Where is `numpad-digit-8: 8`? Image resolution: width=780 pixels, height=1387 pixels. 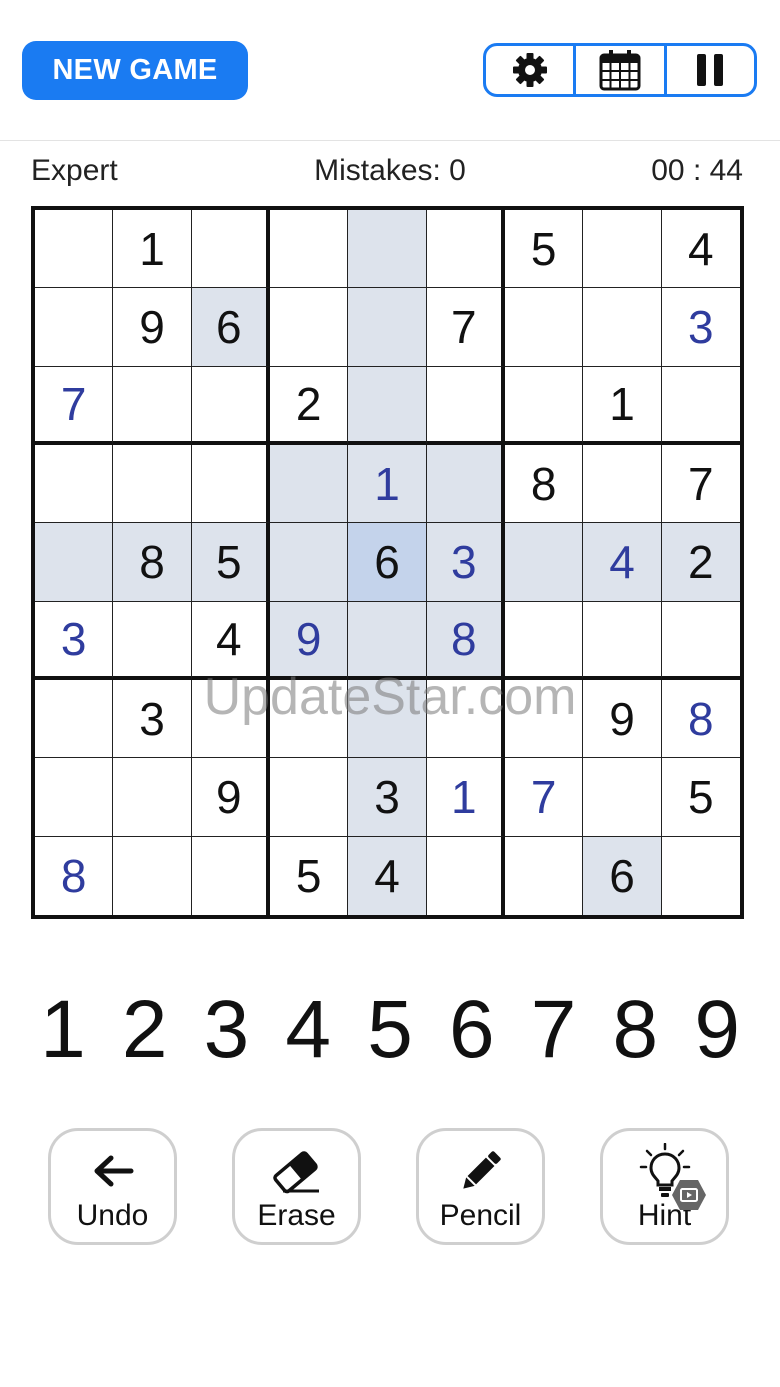
numpad-digit-8: 8 is located at coordinates (635, 1030).